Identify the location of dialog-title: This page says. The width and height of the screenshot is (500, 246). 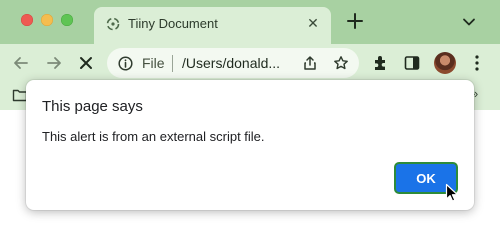
(92, 106).